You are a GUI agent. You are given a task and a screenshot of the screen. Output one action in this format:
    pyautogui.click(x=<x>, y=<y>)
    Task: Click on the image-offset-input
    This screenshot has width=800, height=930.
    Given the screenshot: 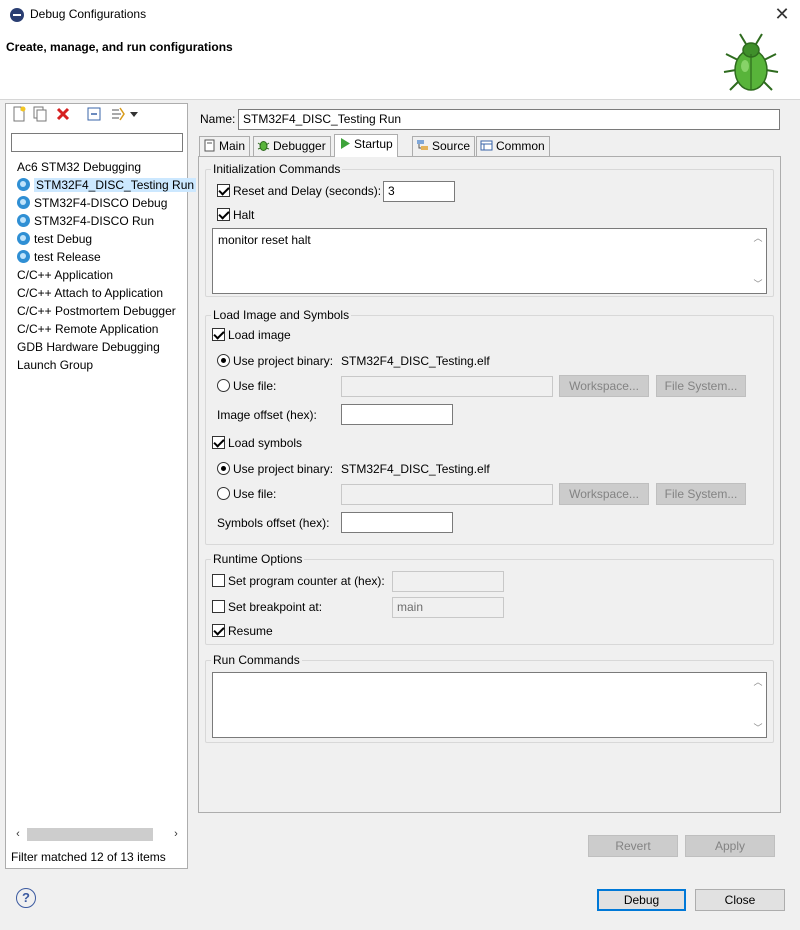 What is the action you would take?
    pyautogui.click(x=397, y=414)
    